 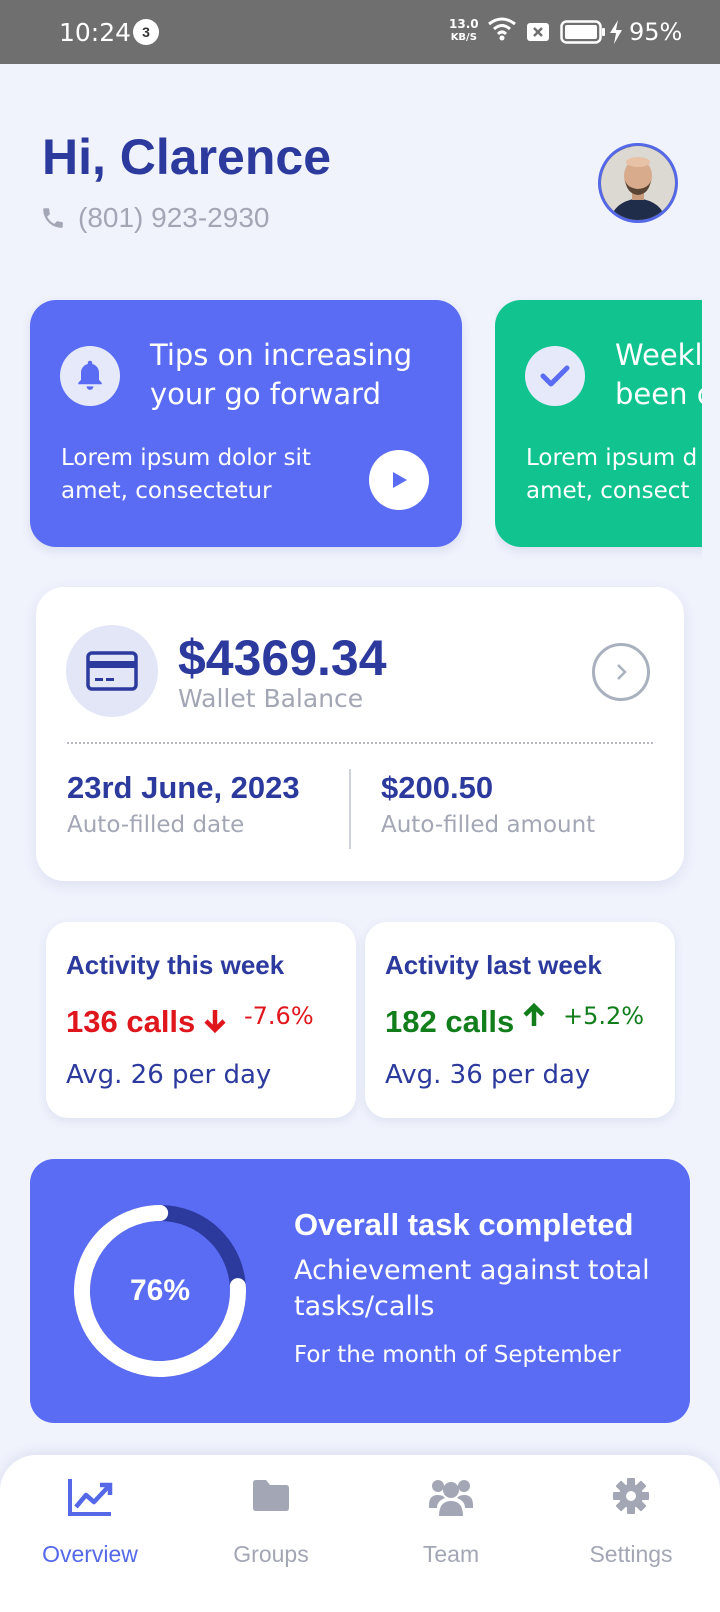 I want to click on charging-icon, so click(x=616, y=32).